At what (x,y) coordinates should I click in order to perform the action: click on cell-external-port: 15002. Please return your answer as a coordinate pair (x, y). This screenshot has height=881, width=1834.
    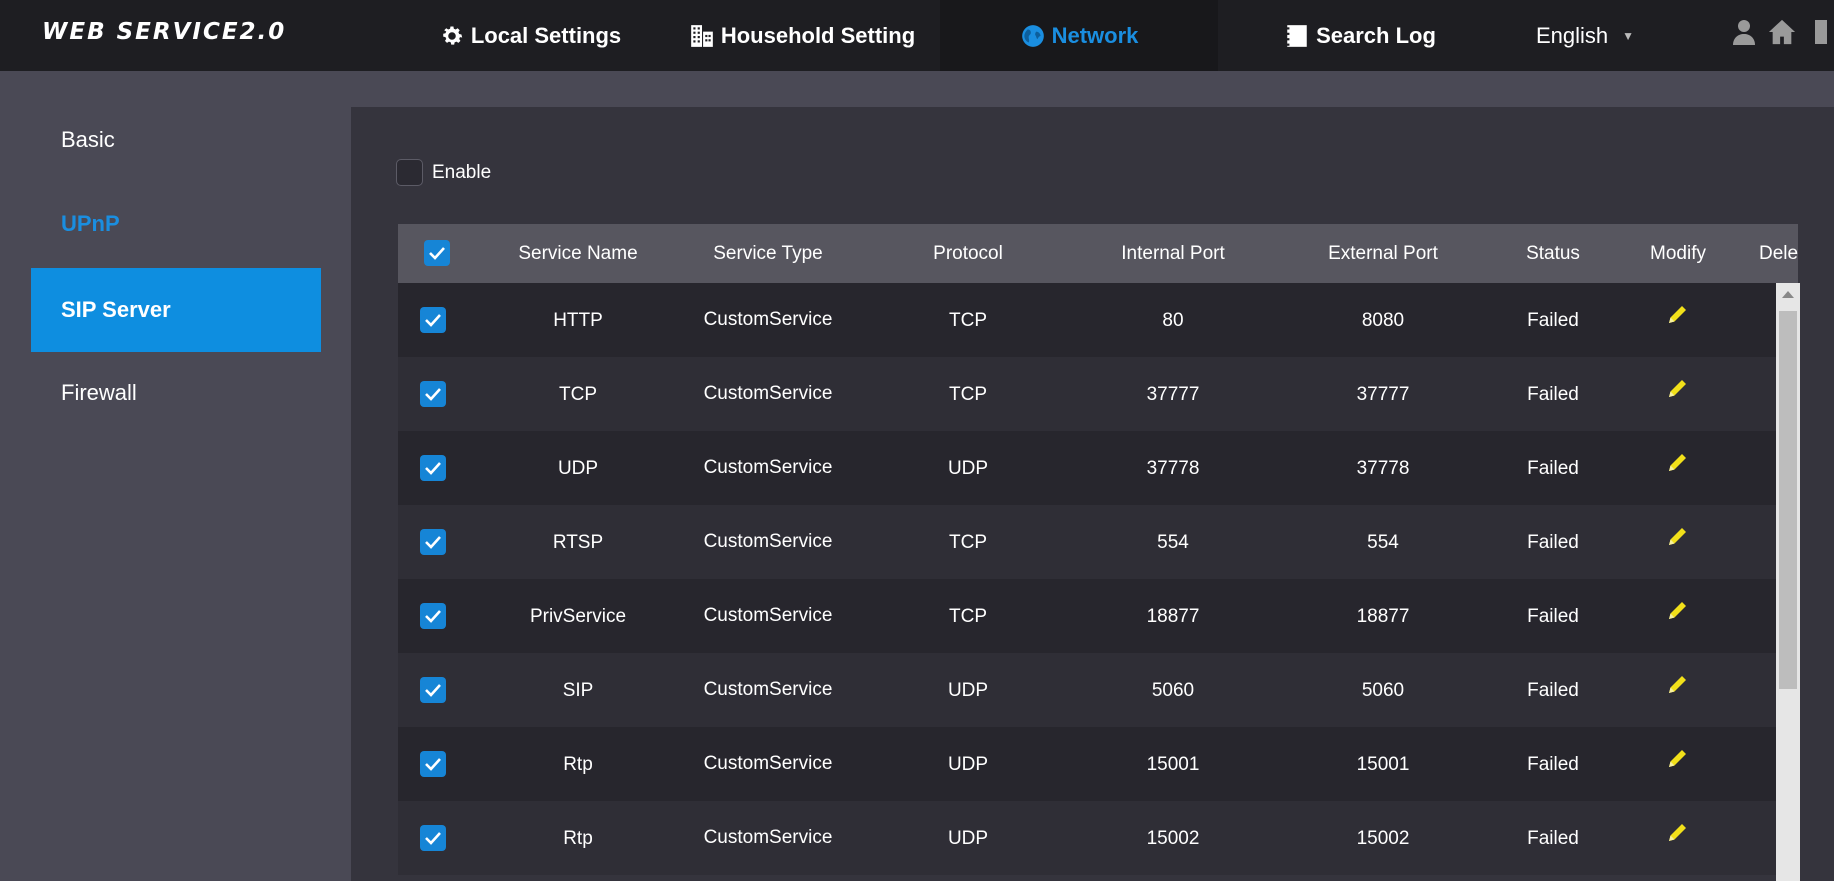
    Looking at the image, I should click on (1383, 838).